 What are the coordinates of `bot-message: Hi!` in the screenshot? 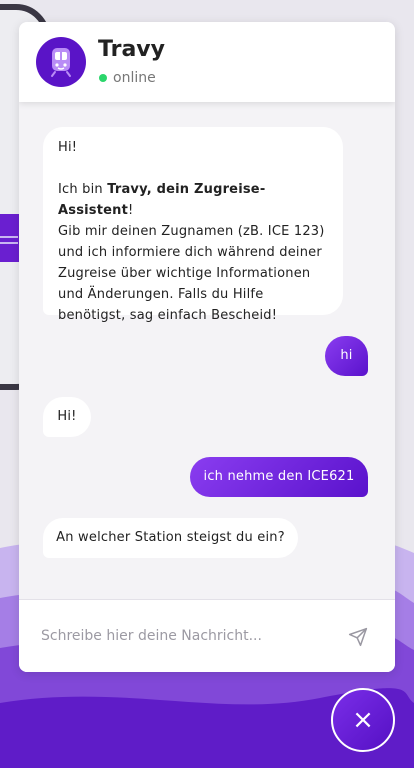 It's located at (67, 417).